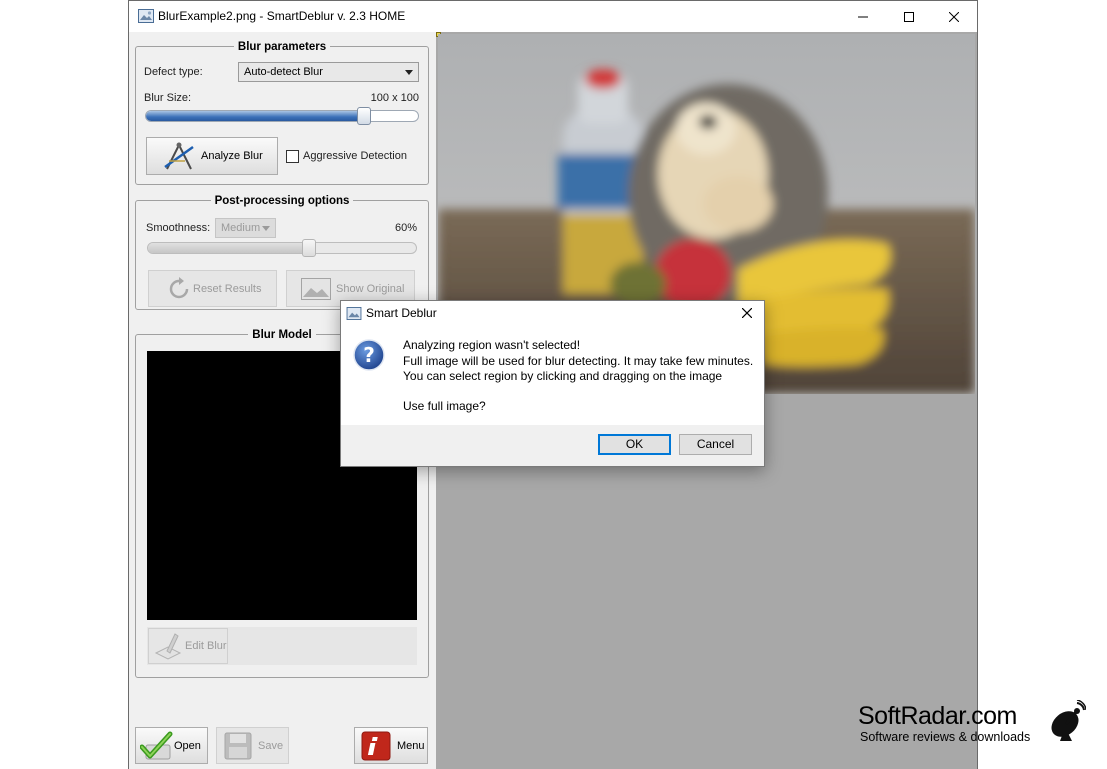  What do you see at coordinates (309, 248) in the screenshot?
I see `smoothness-slider-thumb` at bounding box center [309, 248].